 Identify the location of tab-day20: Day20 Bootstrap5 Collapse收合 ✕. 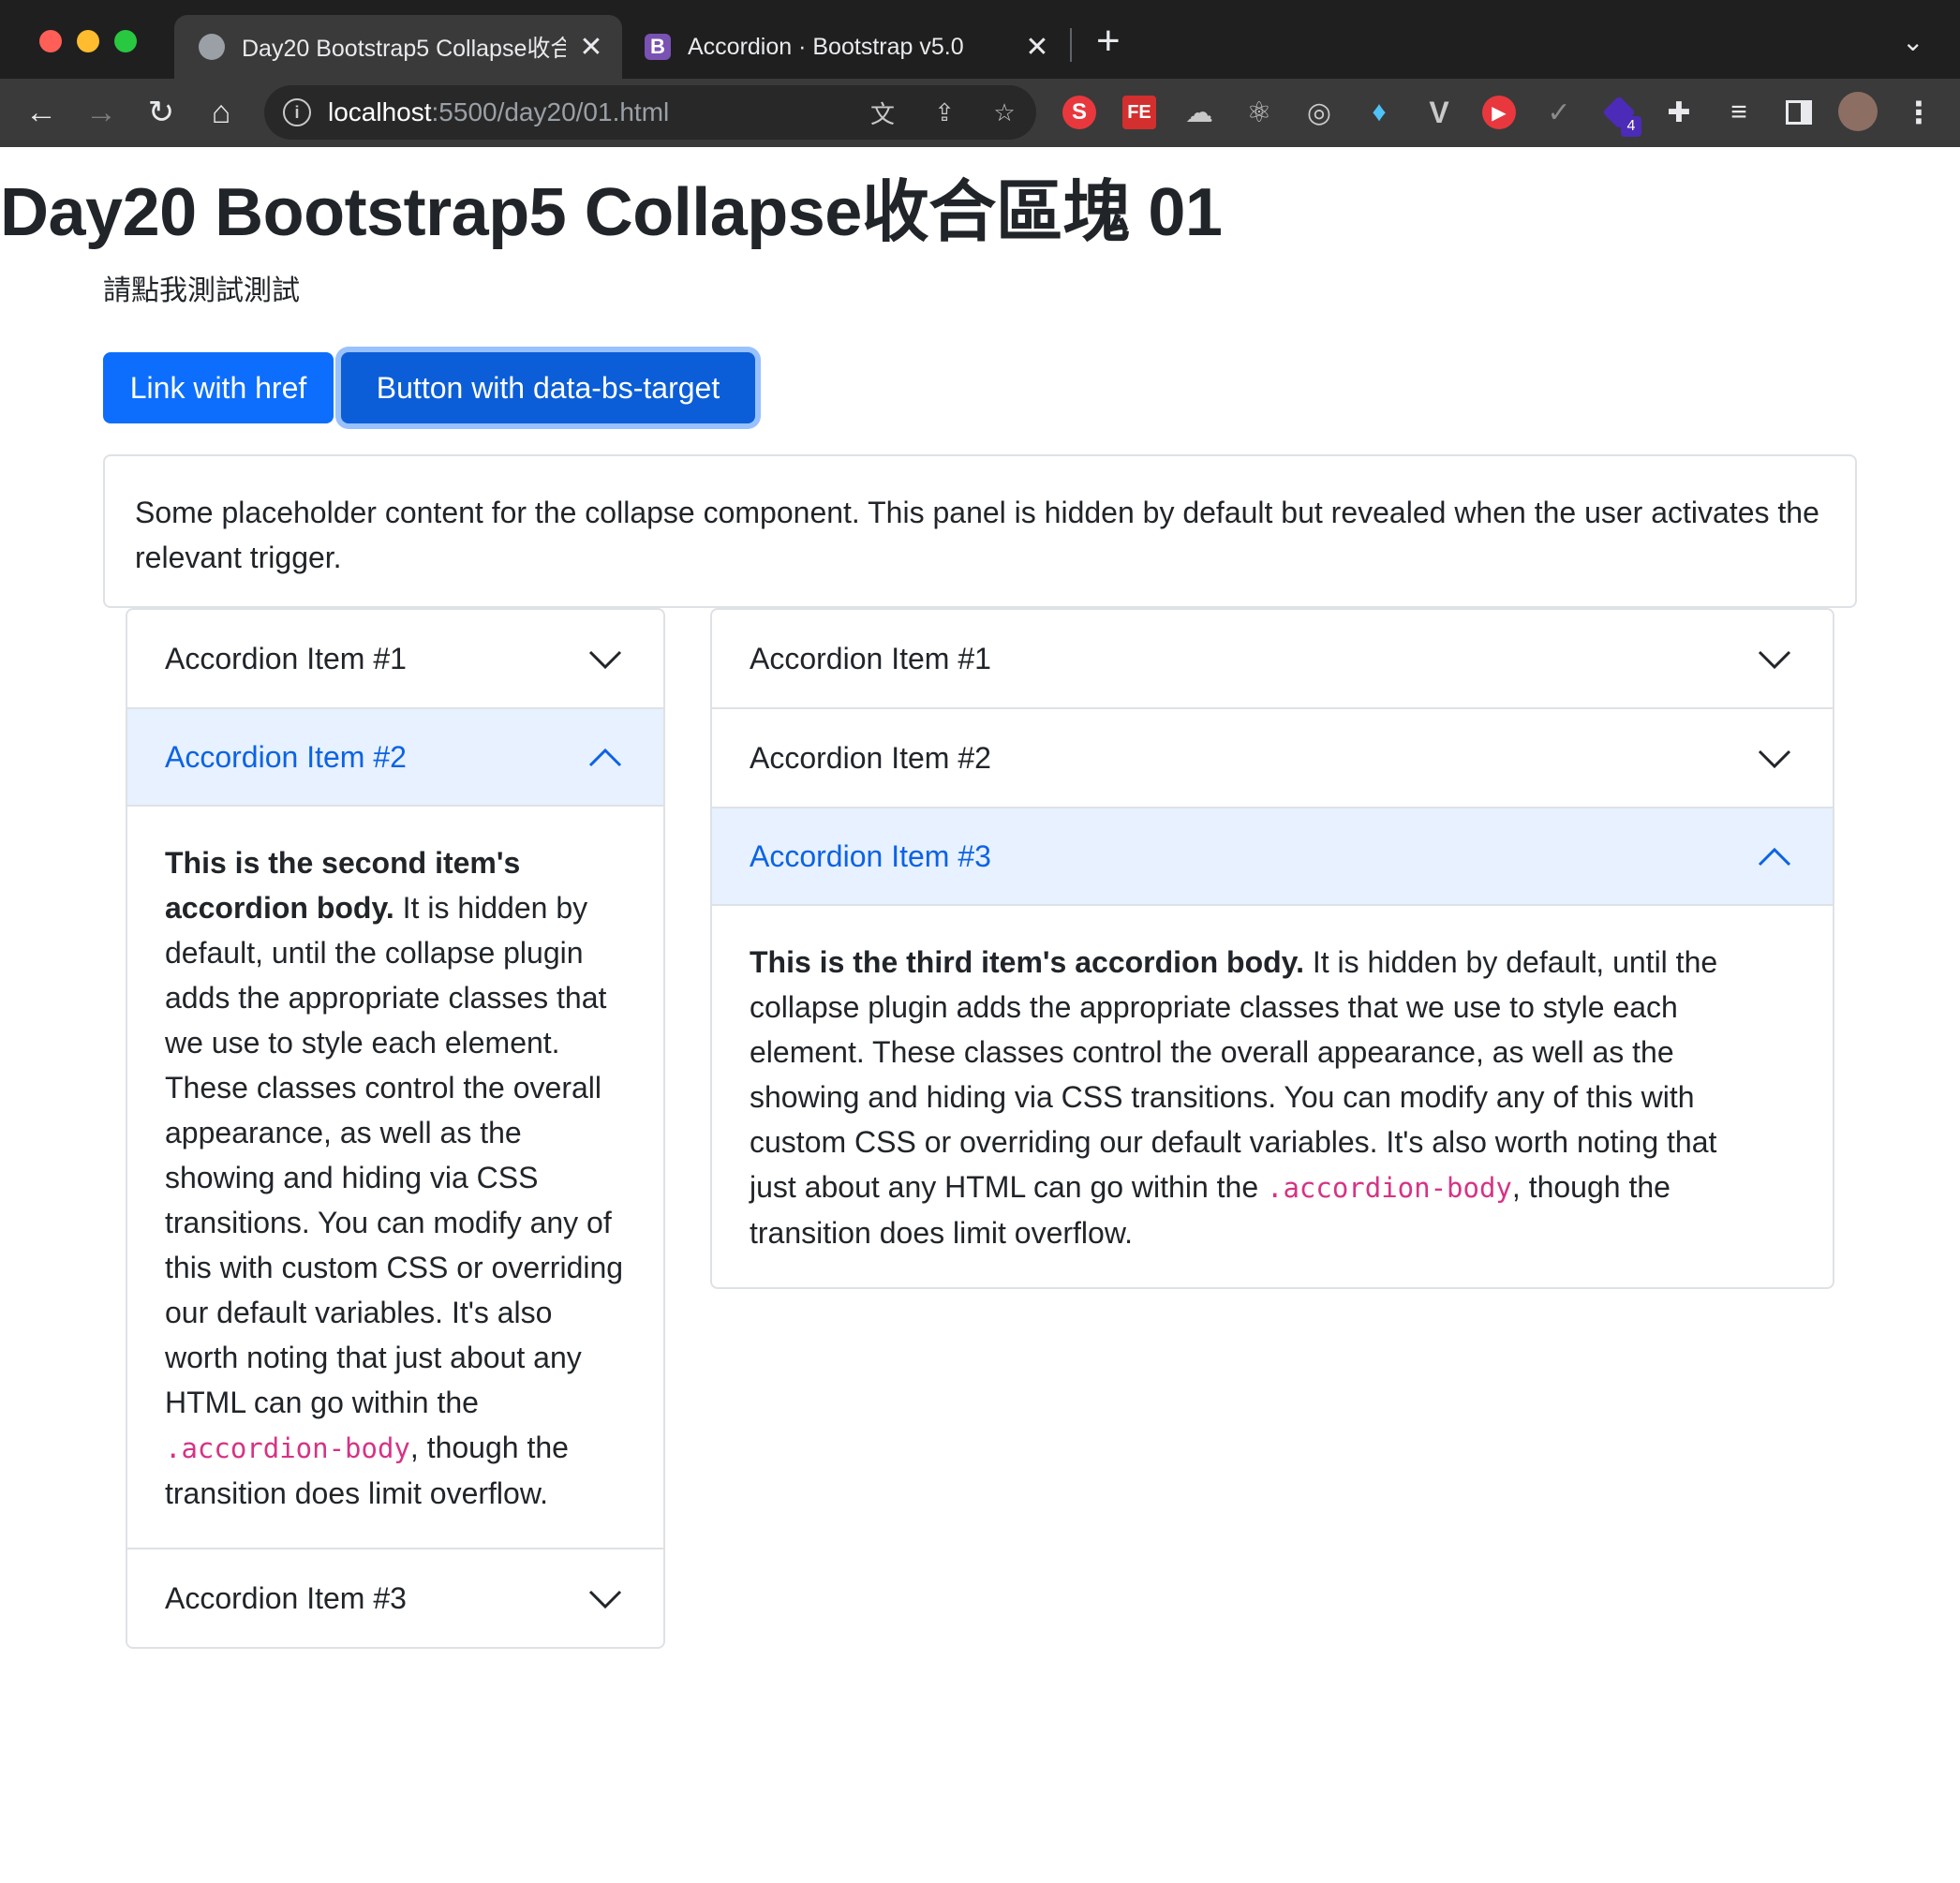
(398, 47).